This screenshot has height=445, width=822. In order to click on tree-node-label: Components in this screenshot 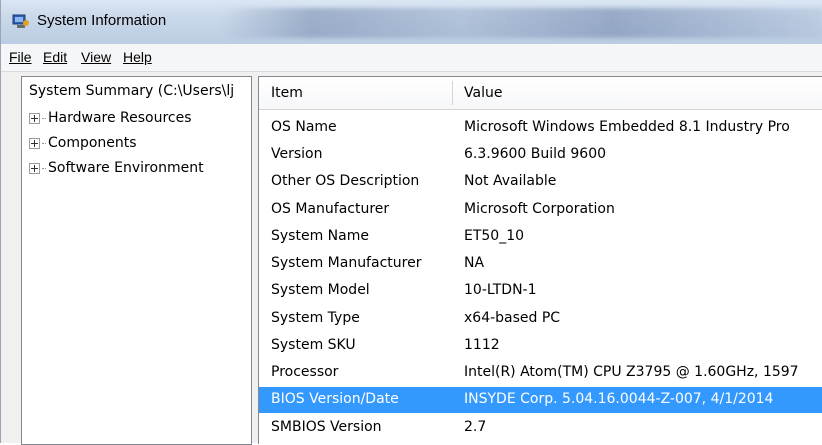, I will do `click(92, 143)`.